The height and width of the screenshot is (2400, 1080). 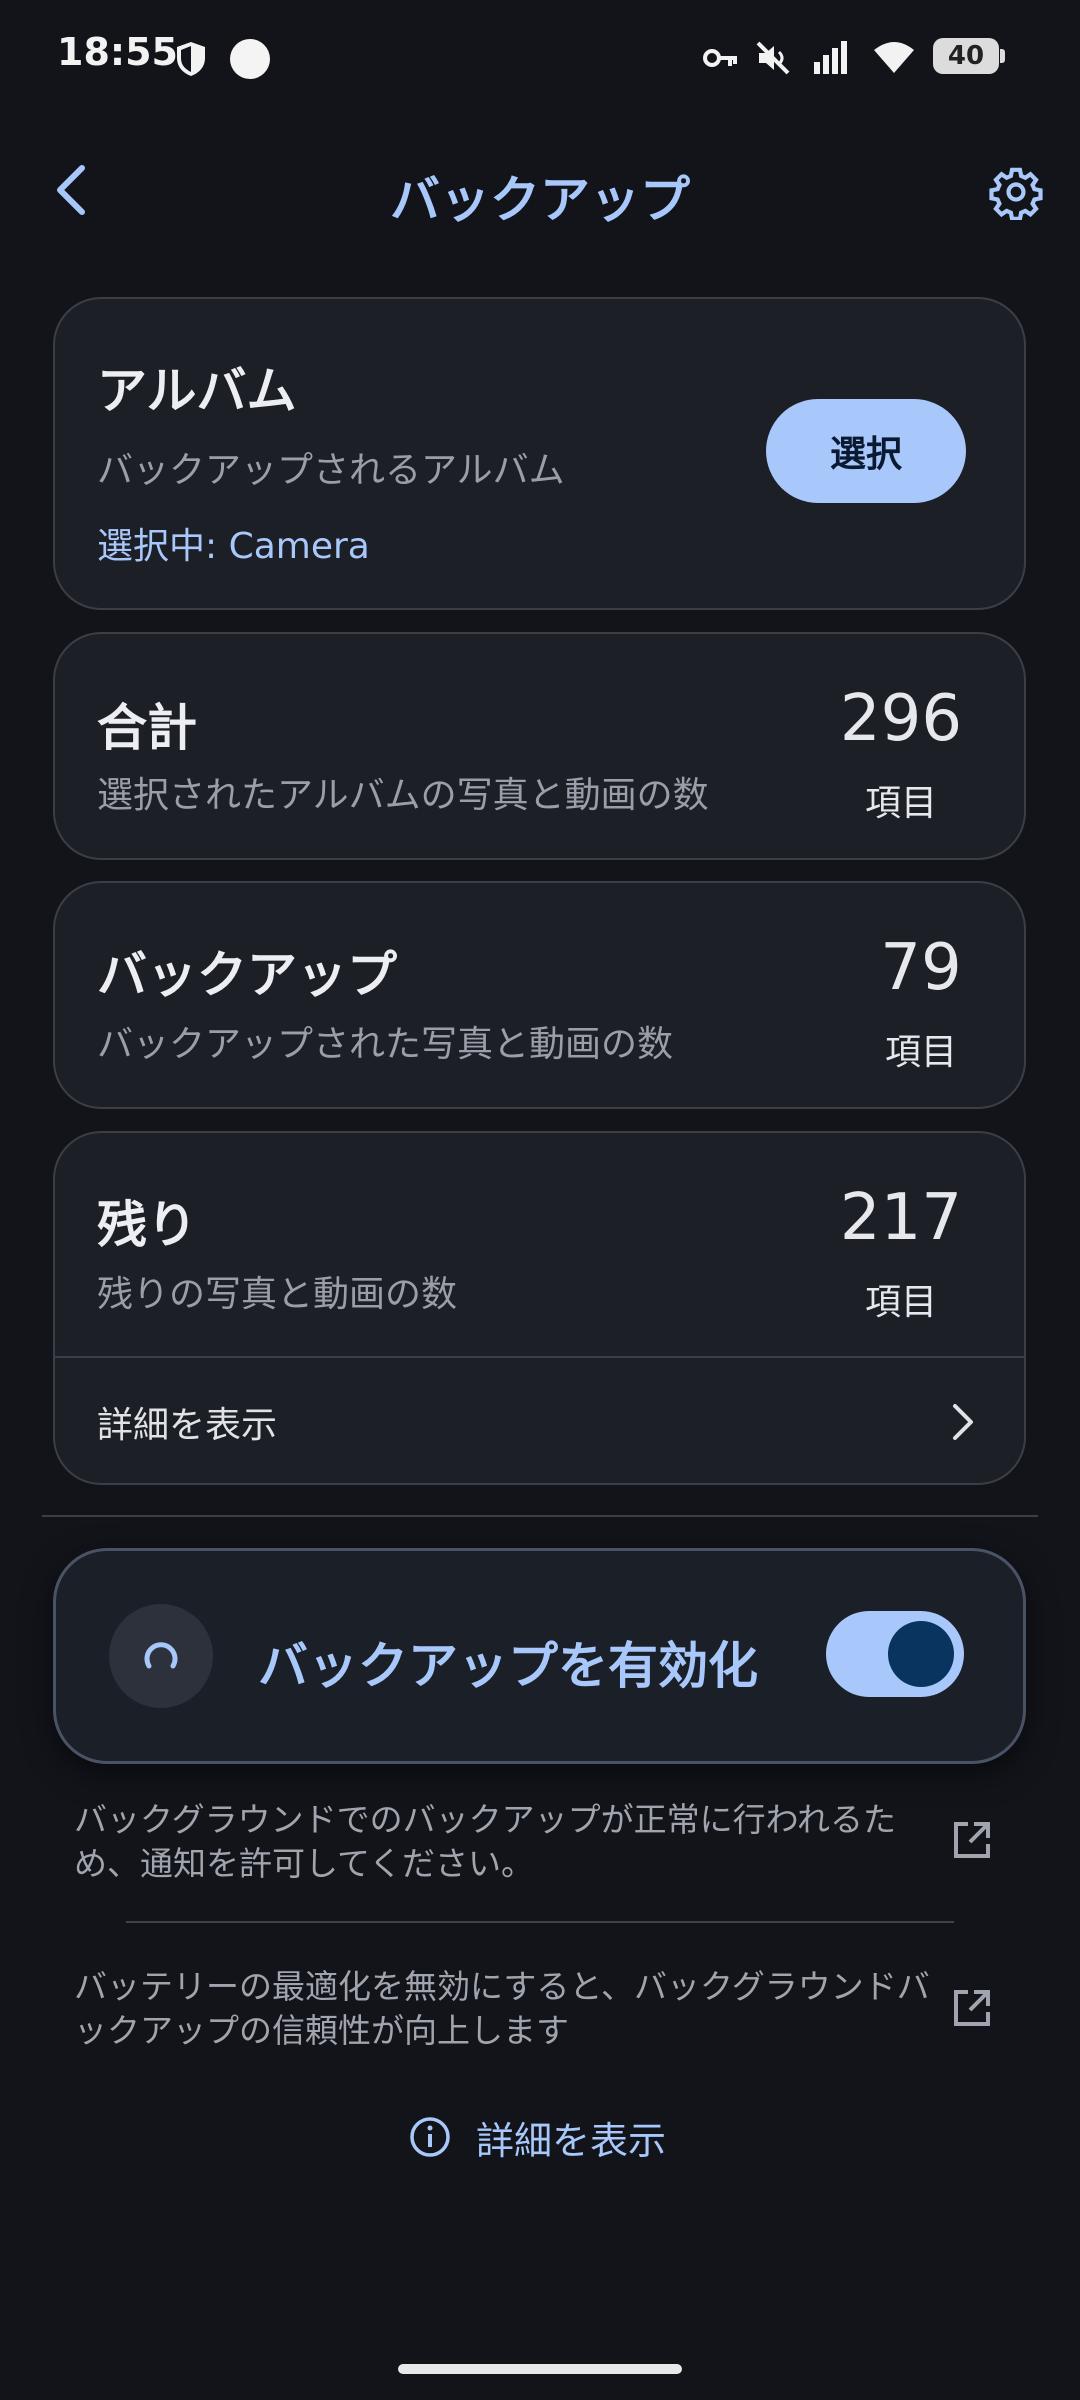 I want to click on show-details-row: 詳細を表示, so click(x=539, y=1420).